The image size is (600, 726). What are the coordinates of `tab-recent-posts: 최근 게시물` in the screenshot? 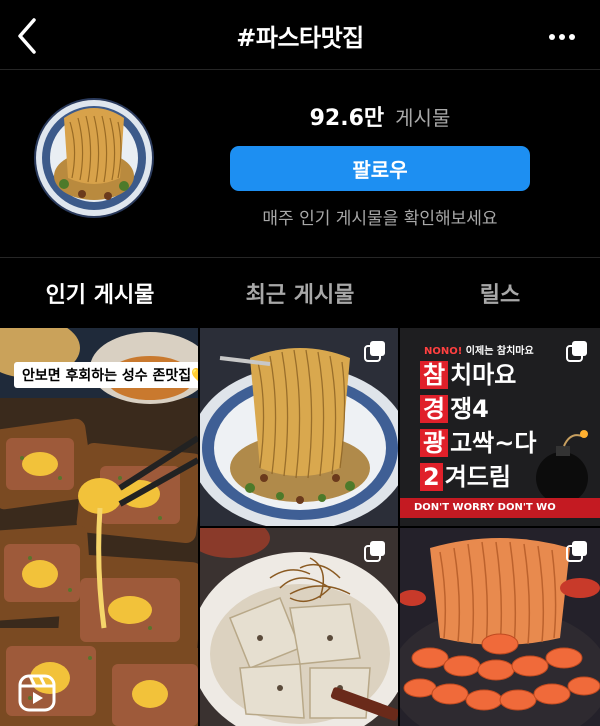 It's located at (300, 293).